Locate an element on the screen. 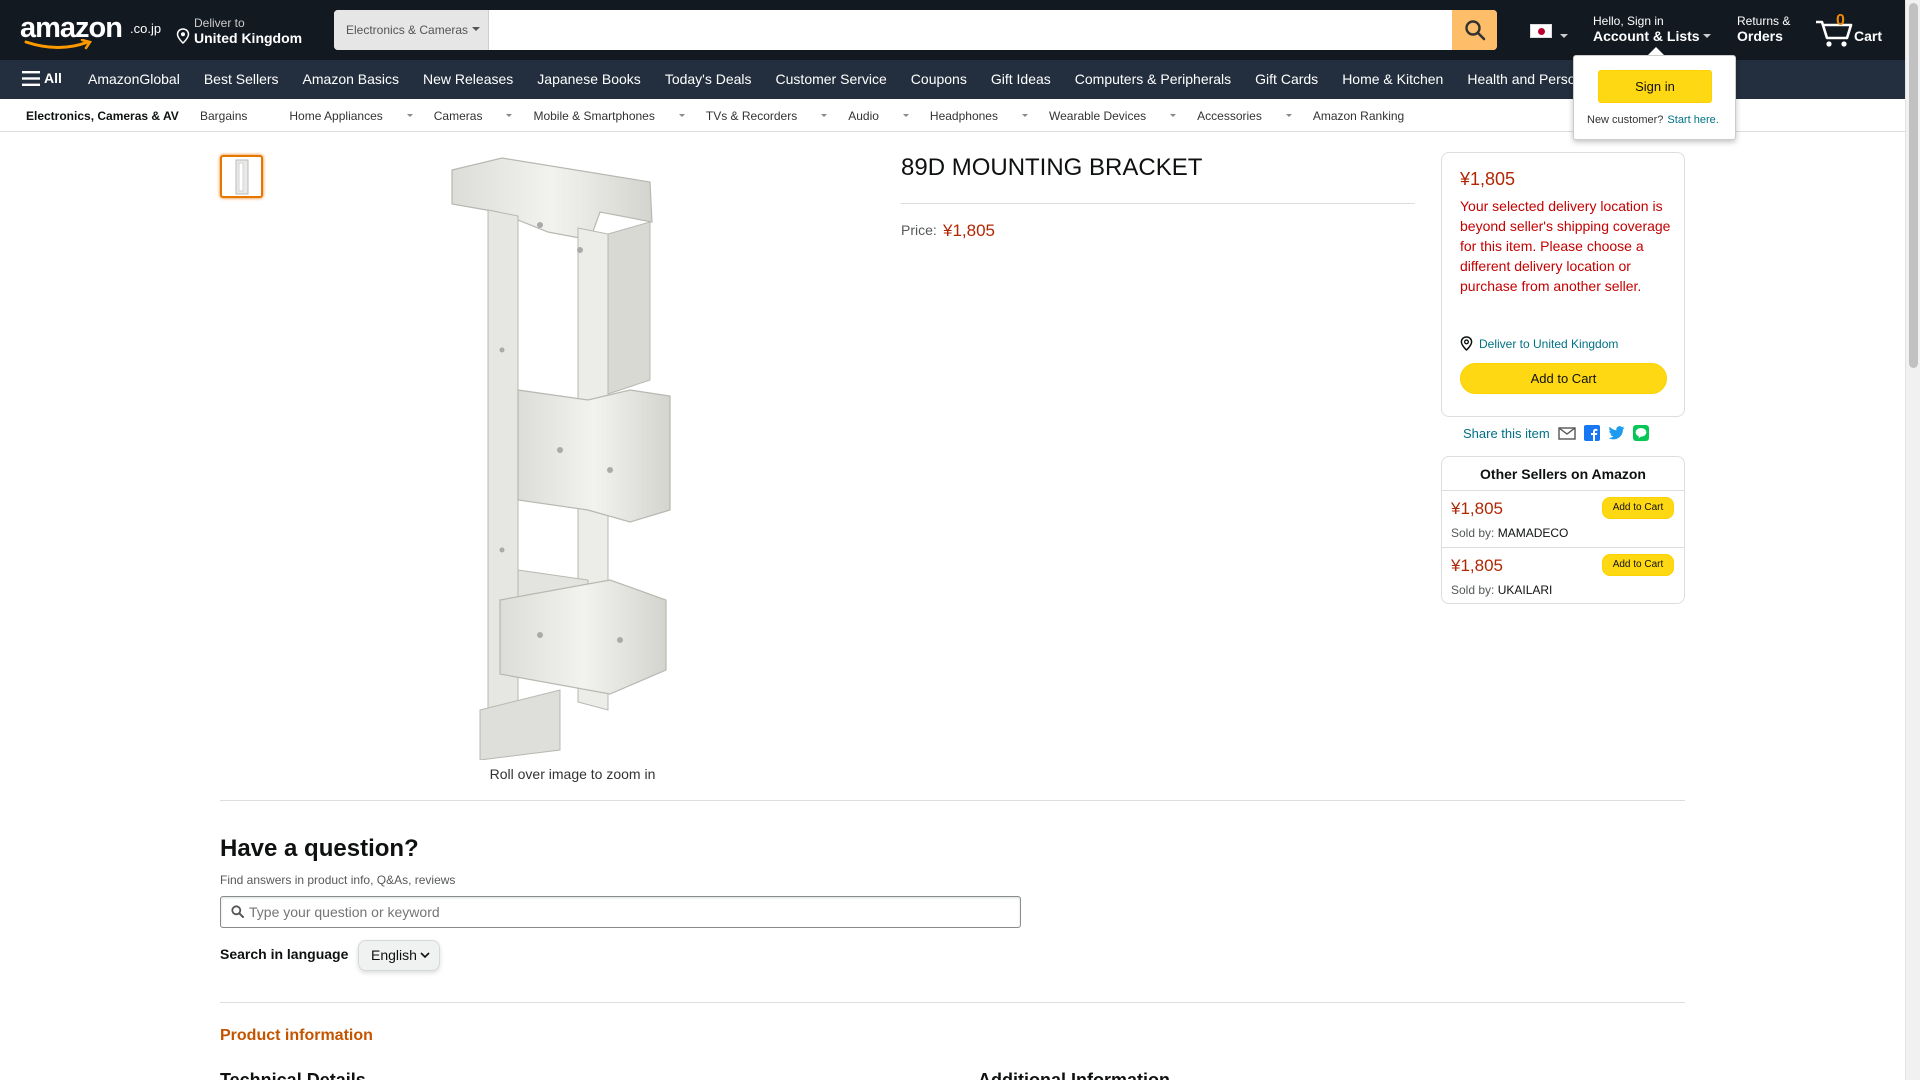 The height and width of the screenshot is (1080, 1920). category-audio: Audio is located at coordinates (878, 116).